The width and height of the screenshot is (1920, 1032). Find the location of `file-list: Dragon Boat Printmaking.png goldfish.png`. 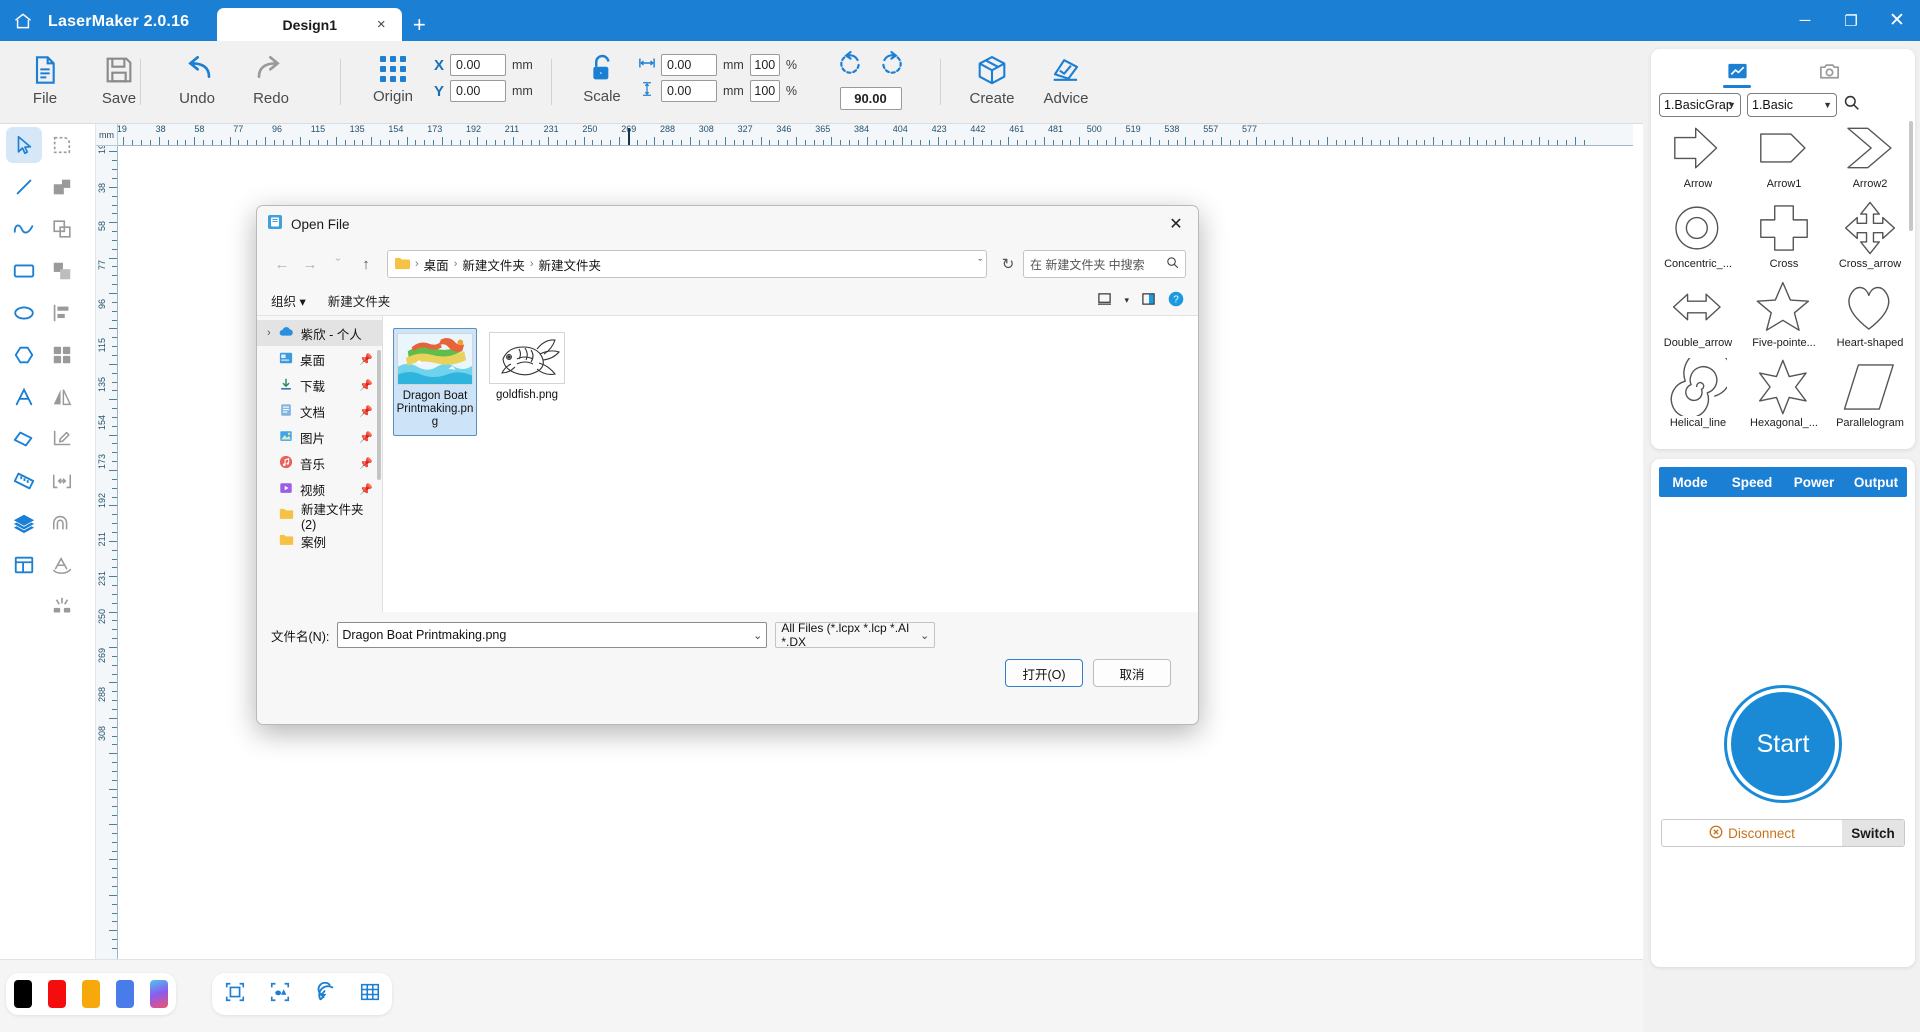

file-list: Dragon Boat Printmaking.png goldfish.png is located at coordinates (790, 464).